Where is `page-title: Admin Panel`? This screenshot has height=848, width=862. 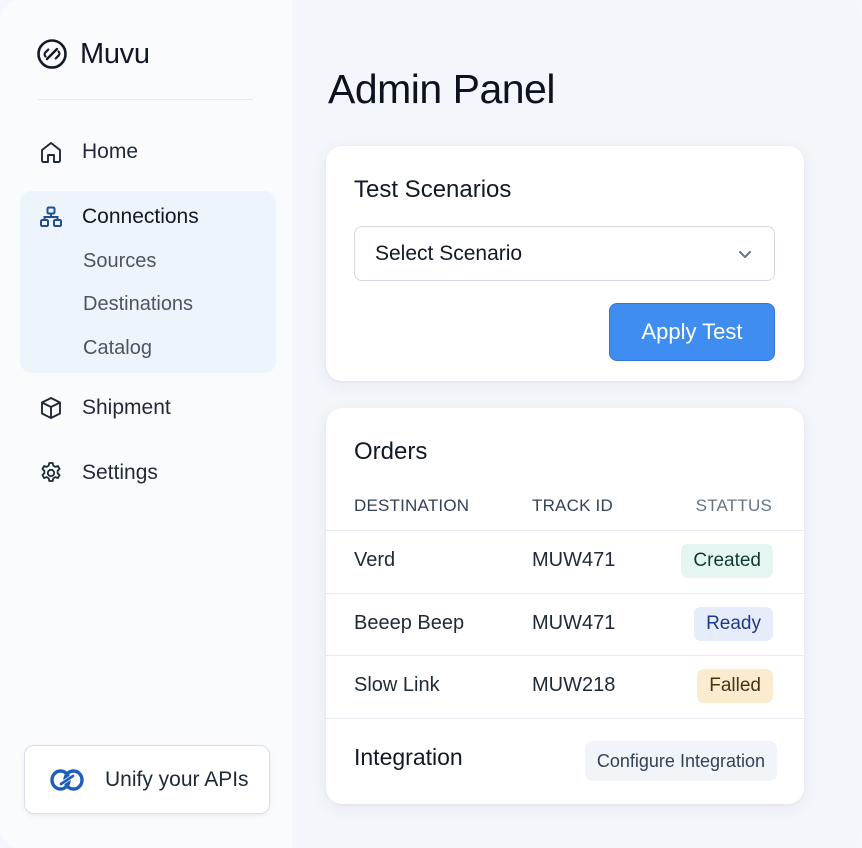
page-title: Admin Panel is located at coordinates (441, 89).